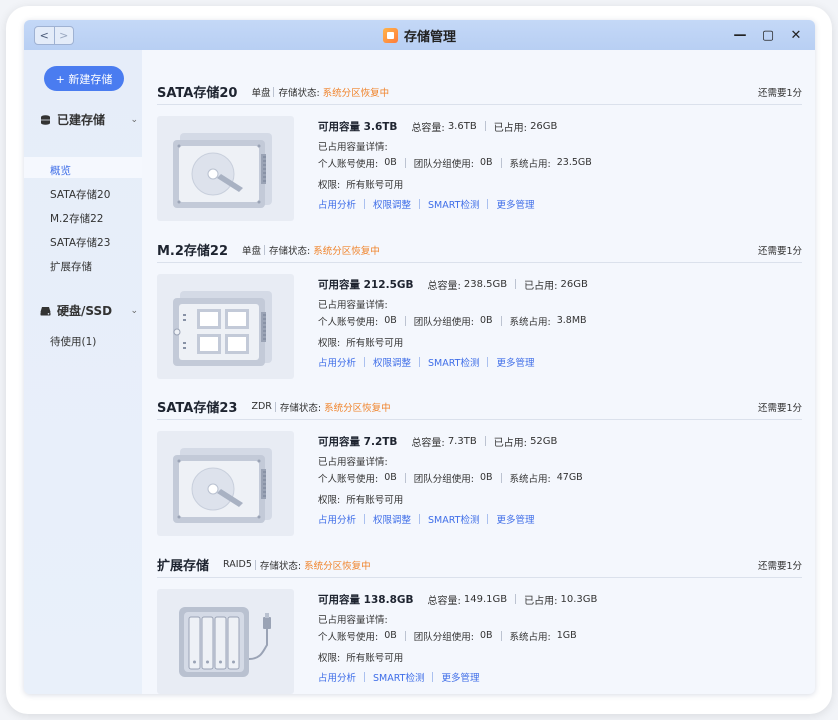 The image size is (838, 720). What do you see at coordinates (83, 167) in the screenshot?
I see `sidebar-active-highlight` at bounding box center [83, 167].